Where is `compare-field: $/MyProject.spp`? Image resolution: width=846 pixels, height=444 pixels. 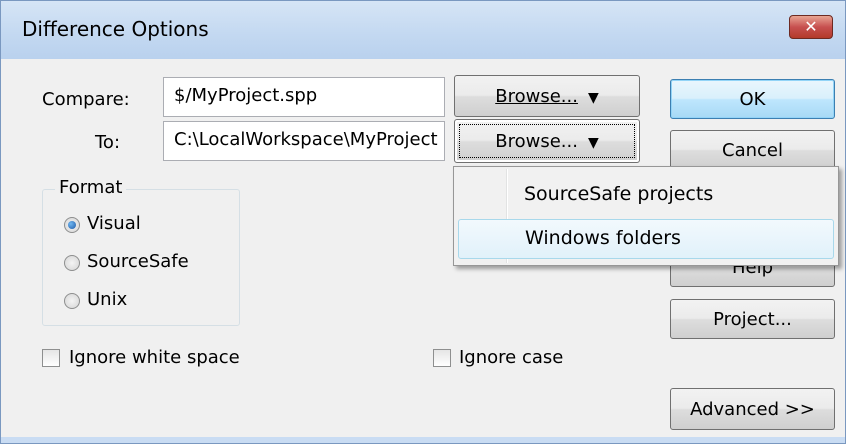
compare-field: $/MyProject.spp is located at coordinates (304, 97).